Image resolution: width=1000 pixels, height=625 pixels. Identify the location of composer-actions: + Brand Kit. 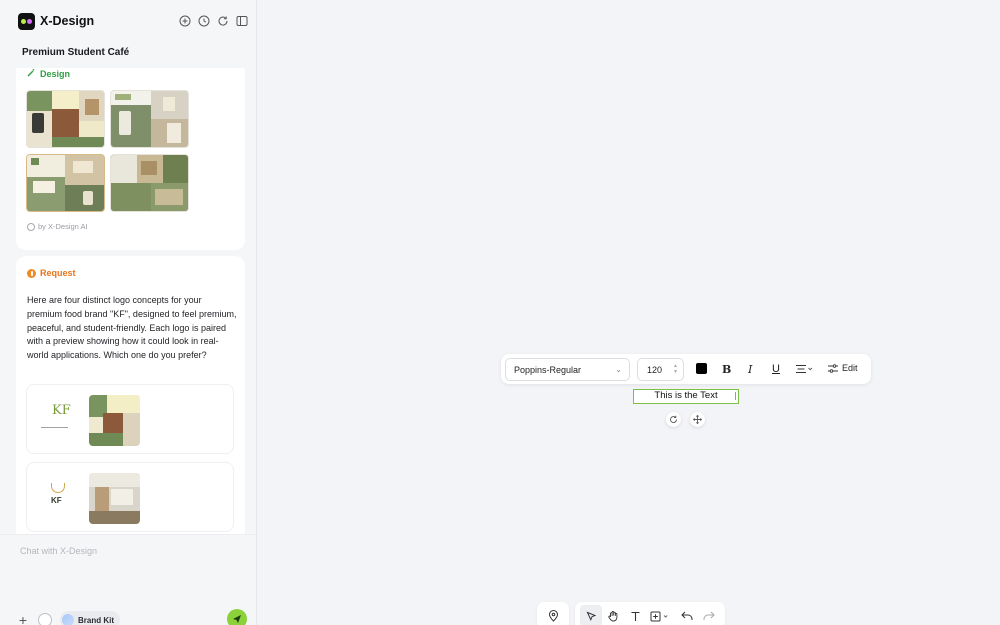
(68, 618).